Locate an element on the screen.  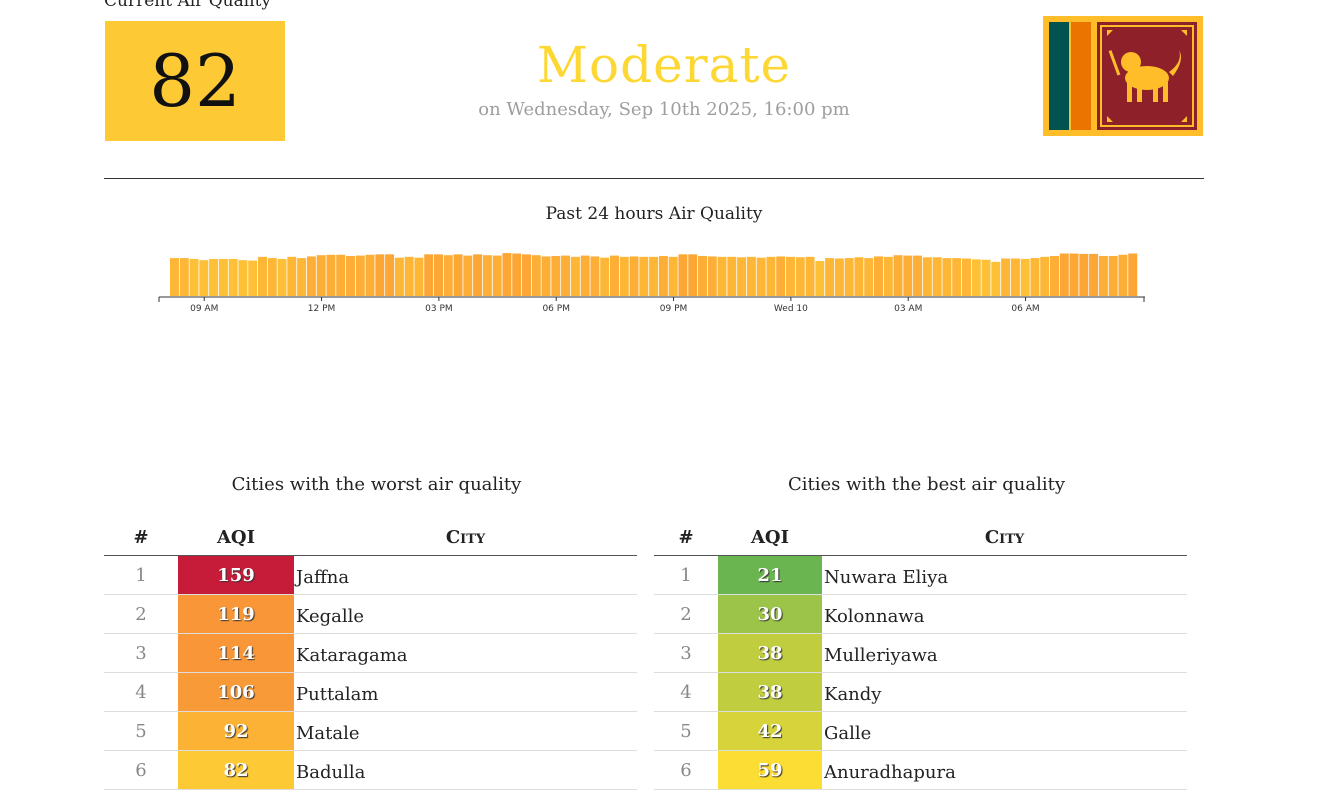
table-row: 1 21 Nuwara Eliya is located at coordinates (920, 575).